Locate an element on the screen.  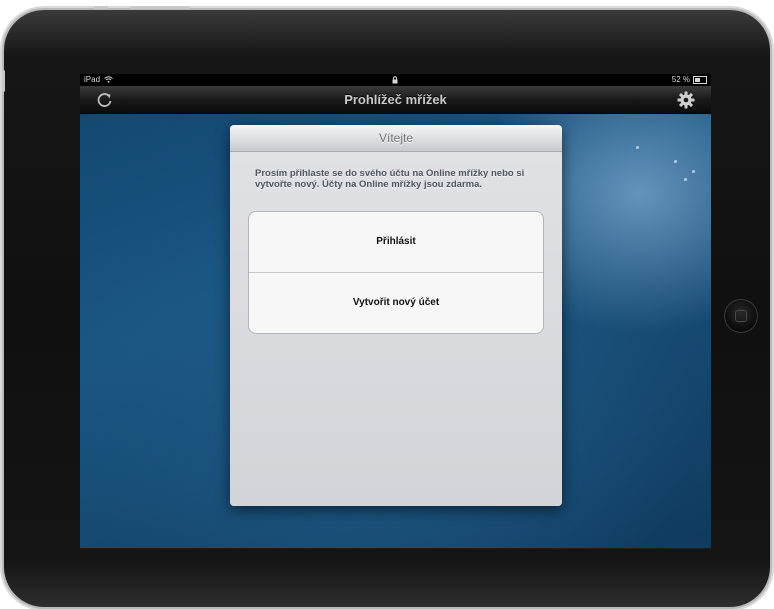
screen-bottom-edge is located at coordinates (395, 548).